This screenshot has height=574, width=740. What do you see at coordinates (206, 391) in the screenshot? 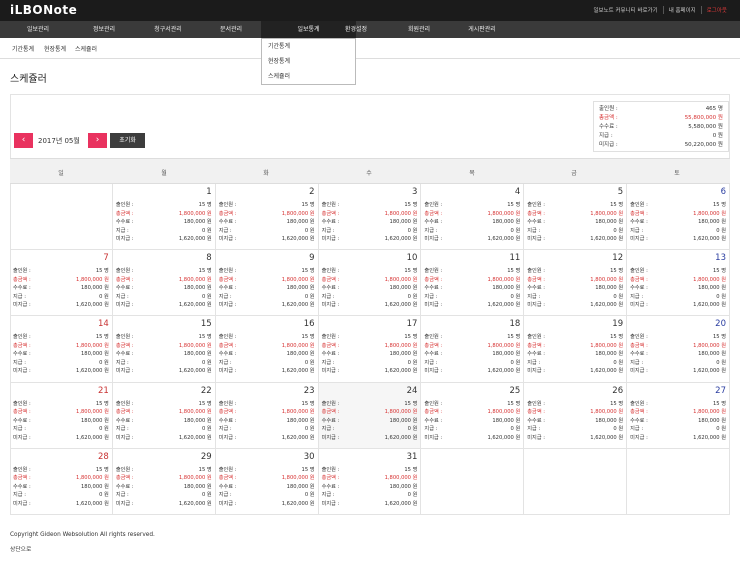
I see `day-number: 22` at bounding box center [206, 391].